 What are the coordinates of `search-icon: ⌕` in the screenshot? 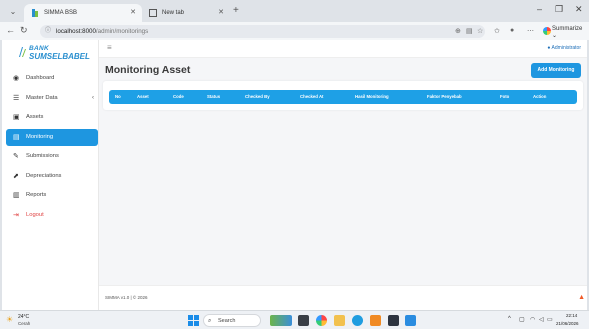 It's located at (210, 321).